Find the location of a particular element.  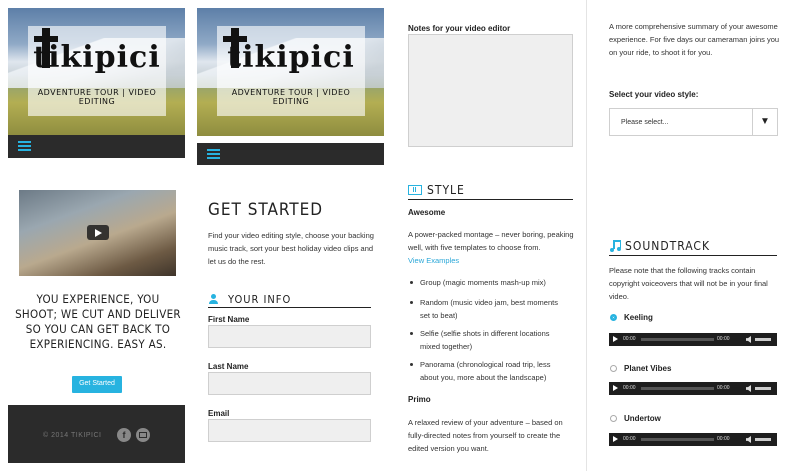

awesome-title: Awesome is located at coordinates (427, 212).